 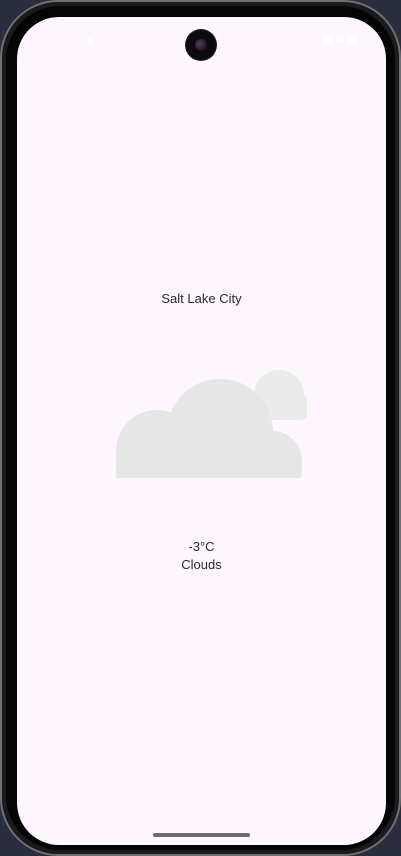 I want to click on notification-icon, so click(x=90, y=41).